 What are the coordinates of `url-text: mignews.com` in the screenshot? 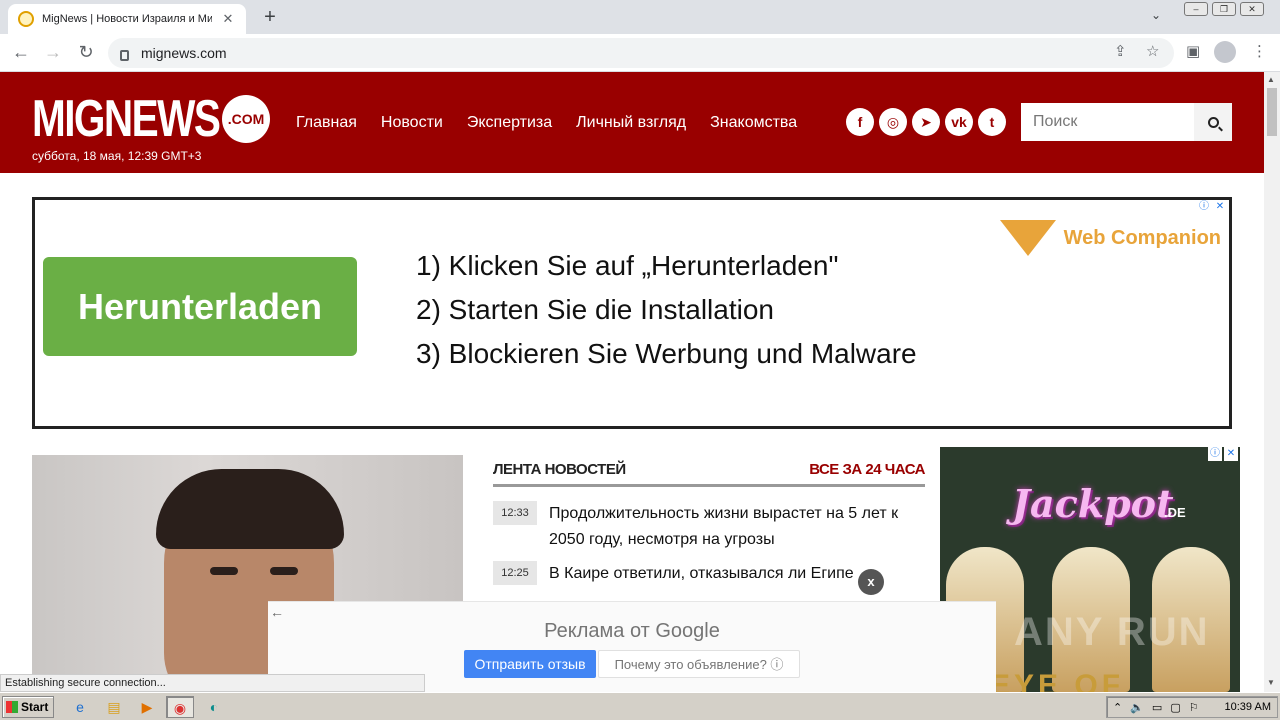 It's located at (184, 53).